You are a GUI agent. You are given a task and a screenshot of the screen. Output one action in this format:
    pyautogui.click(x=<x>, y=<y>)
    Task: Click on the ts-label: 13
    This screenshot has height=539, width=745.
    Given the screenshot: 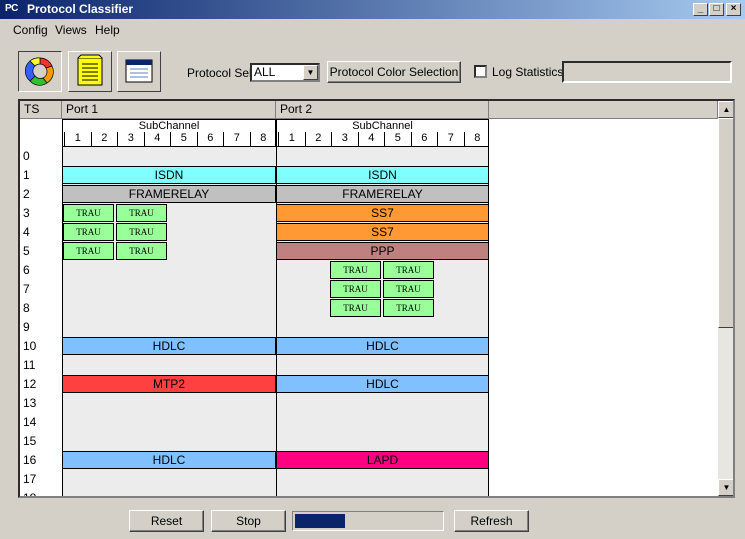 What is the action you would take?
    pyautogui.click(x=30, y=403)
    